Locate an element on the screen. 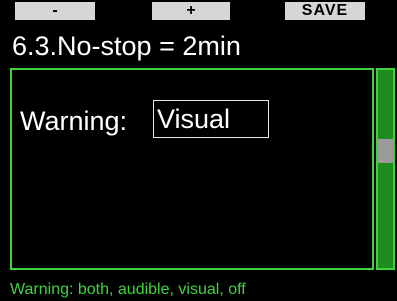  warning-value-field: Visual is located at coordinates (211, 119).